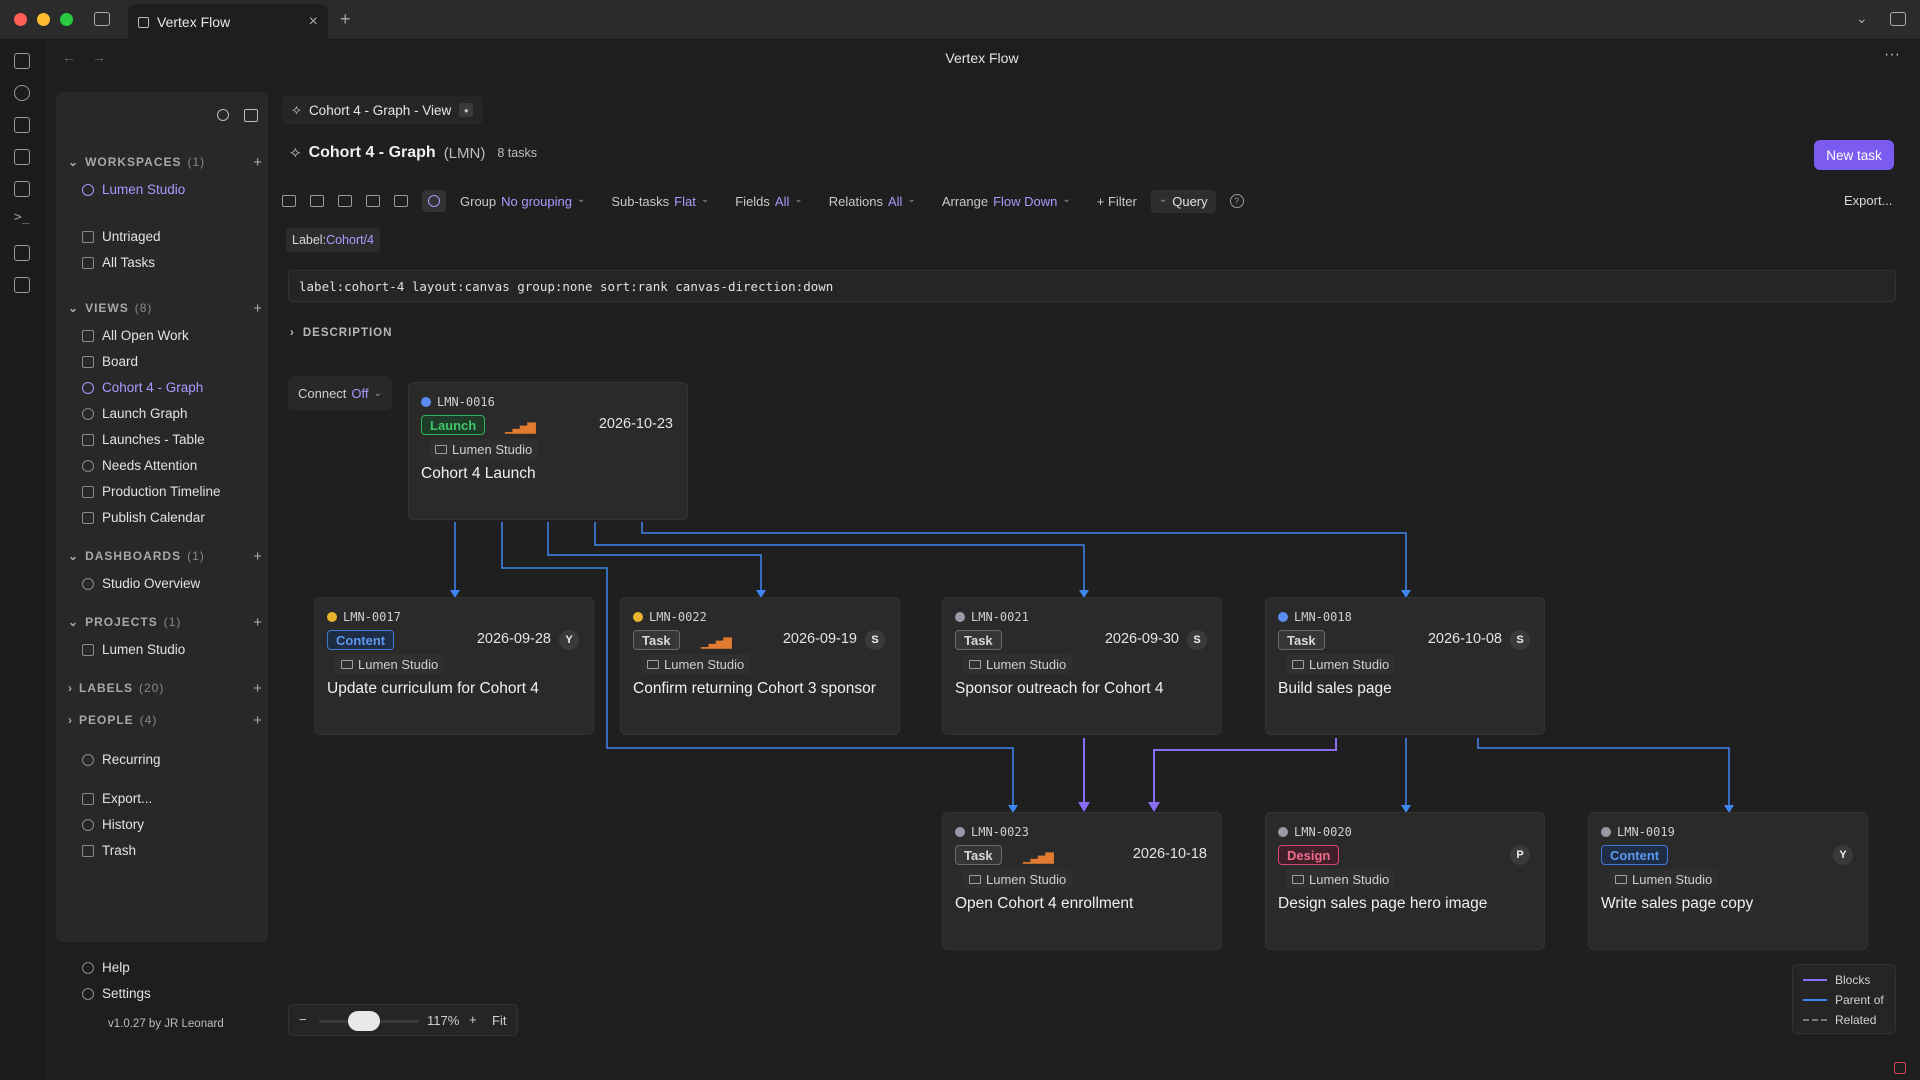 This screenshot has height=1080, width=1920. What do you see at coordinates (1843, 1000) in the screenshot?
I see `legend-parent-of: Parent of` at bounding box center [1843, 1000].